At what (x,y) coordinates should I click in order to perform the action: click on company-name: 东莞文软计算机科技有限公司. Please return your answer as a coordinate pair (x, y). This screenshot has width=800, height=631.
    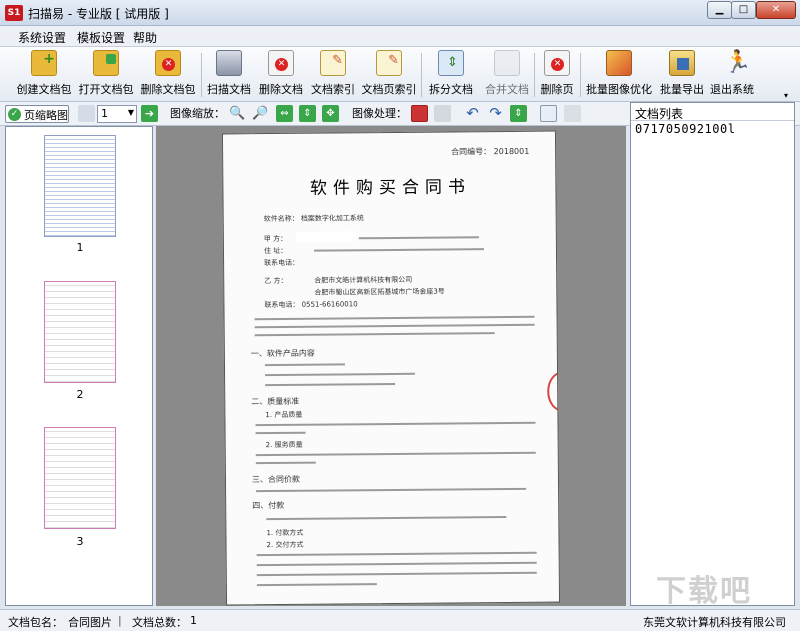
    Looking at the image, I should click on (714, 622).